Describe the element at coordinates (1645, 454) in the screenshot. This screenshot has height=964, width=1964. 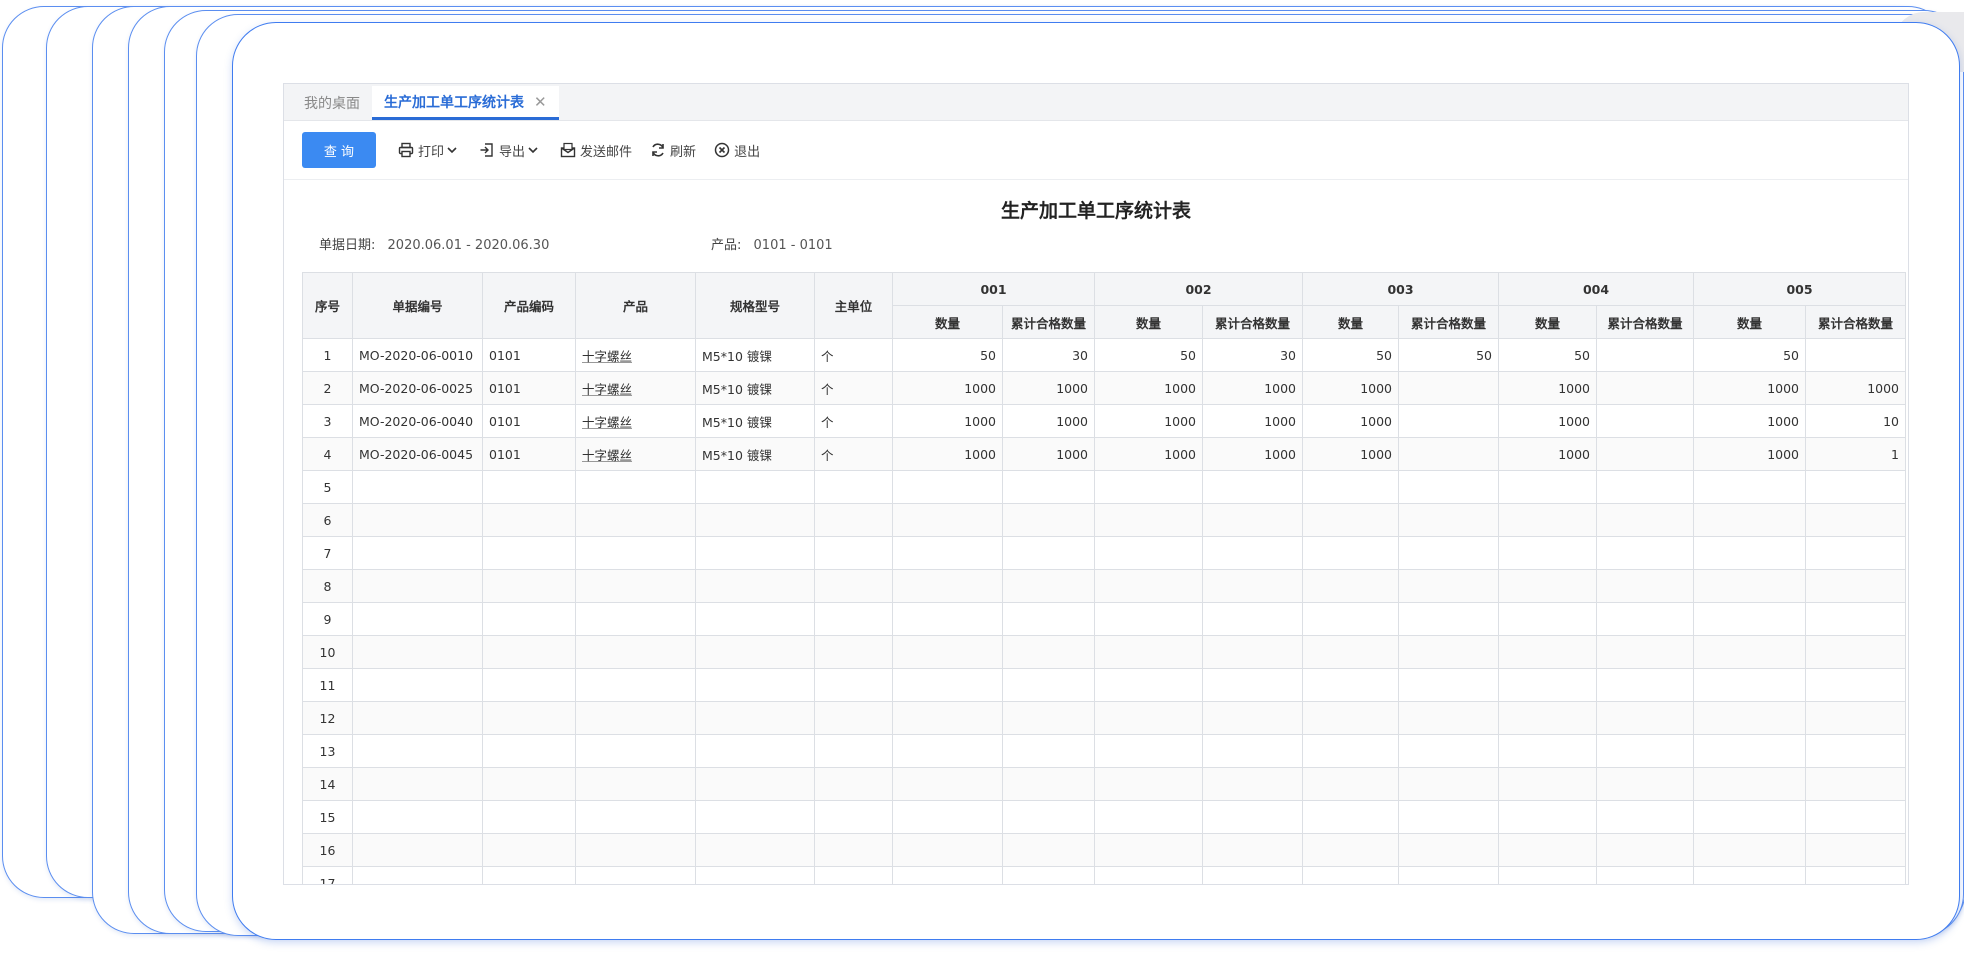
I see `cell-cum-qualified` at that location.